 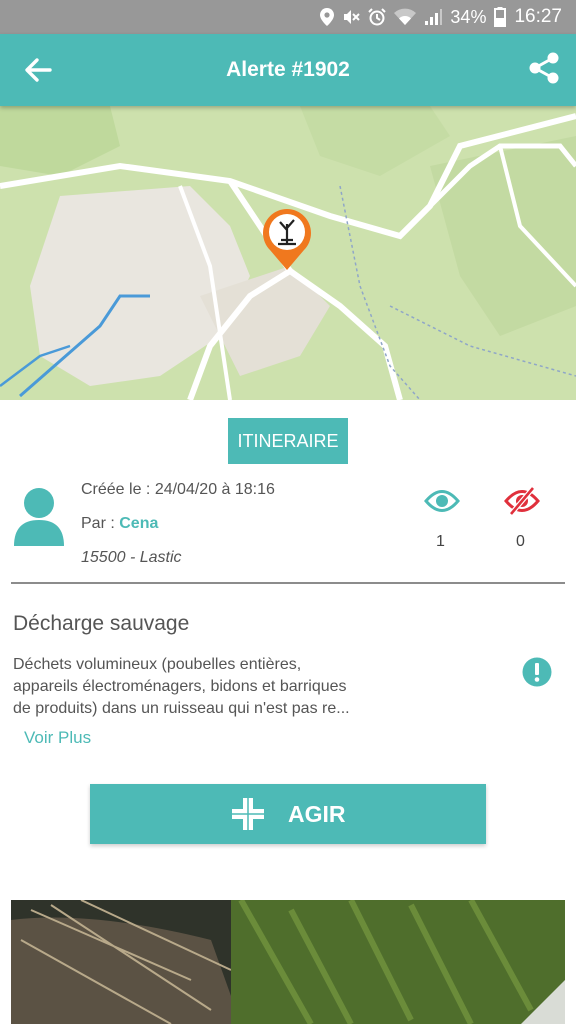 What do you see at coordinates (440, 541) in the screenshot?
I see `views-count: 1` at bounding box center [440, 541].